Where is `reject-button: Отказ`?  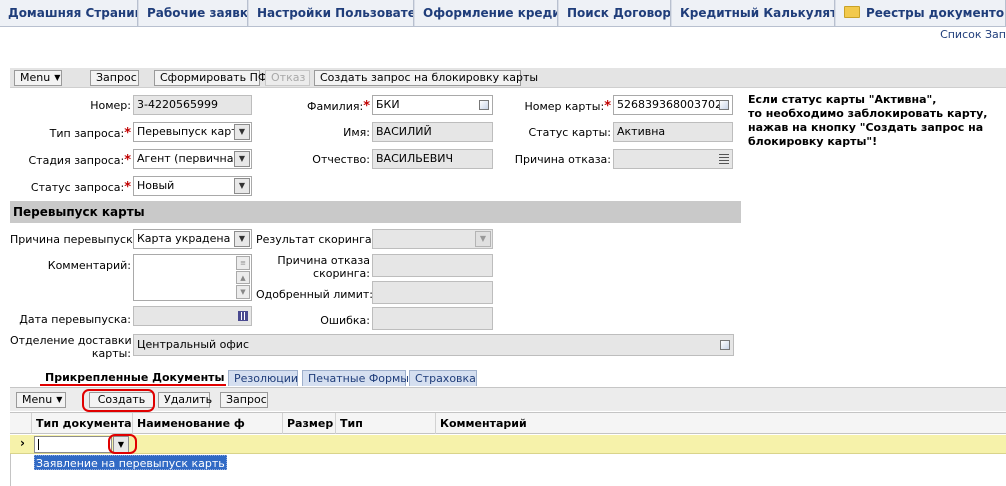
reject-button: Отказ is located at coordinates (287, 78).